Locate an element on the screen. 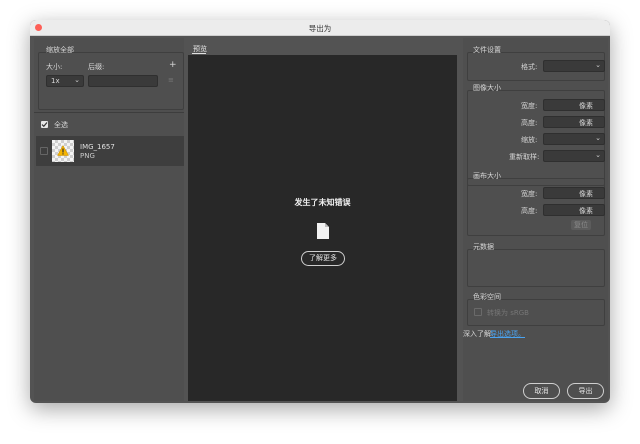  size-label: 大小: is located at coordinates (54, 67).